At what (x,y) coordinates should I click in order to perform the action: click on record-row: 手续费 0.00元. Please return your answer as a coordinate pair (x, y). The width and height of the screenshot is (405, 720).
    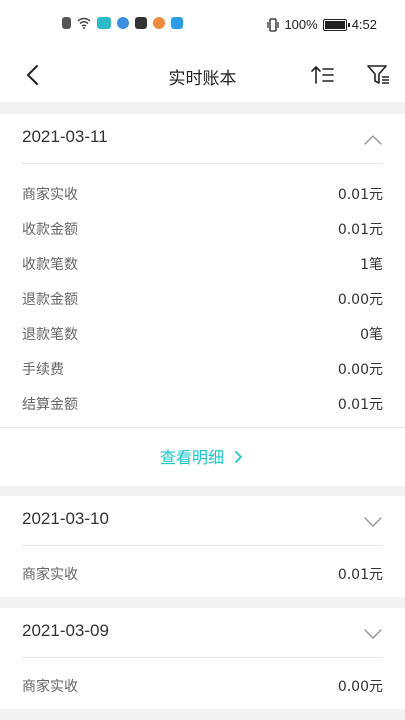
    Looking at the image, I should click on (202, 368).